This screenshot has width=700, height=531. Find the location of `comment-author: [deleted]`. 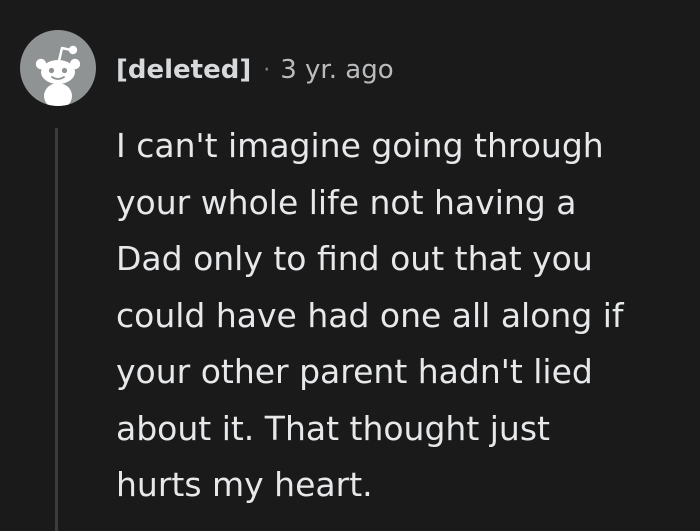

comment-author: [deleted] is located at coordinates (183, 70).